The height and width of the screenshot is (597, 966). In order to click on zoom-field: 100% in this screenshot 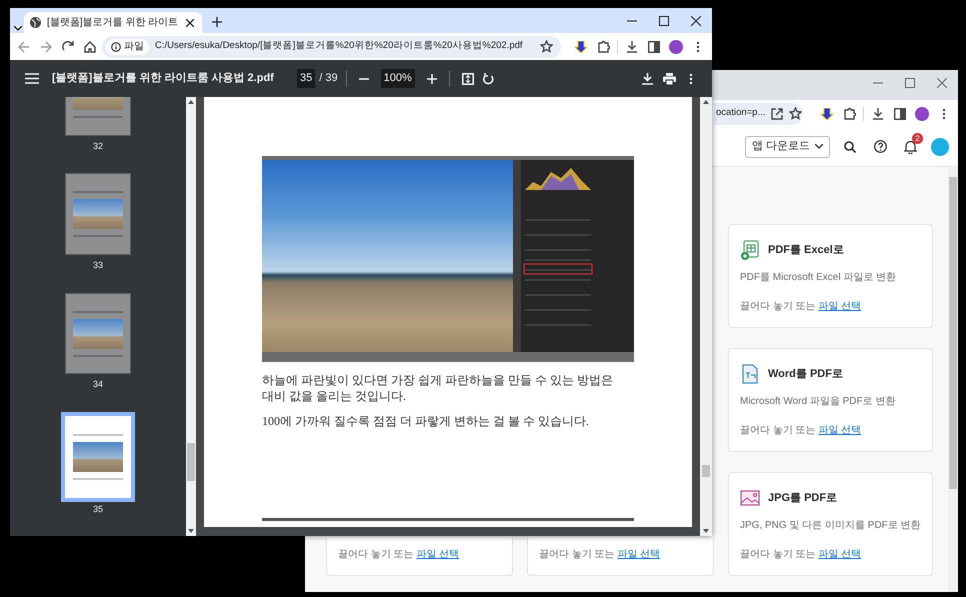, I will do `click(397, 78)`.